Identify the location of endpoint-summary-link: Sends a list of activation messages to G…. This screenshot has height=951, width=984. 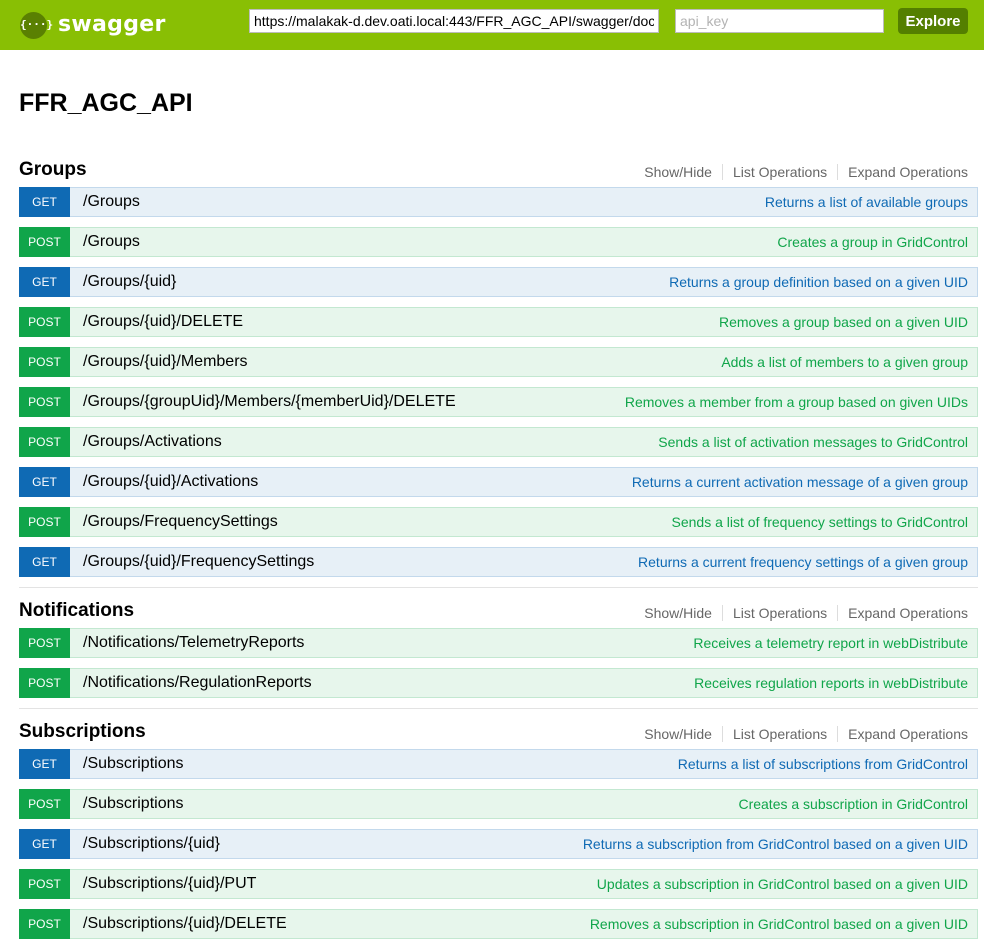
(813, 442).